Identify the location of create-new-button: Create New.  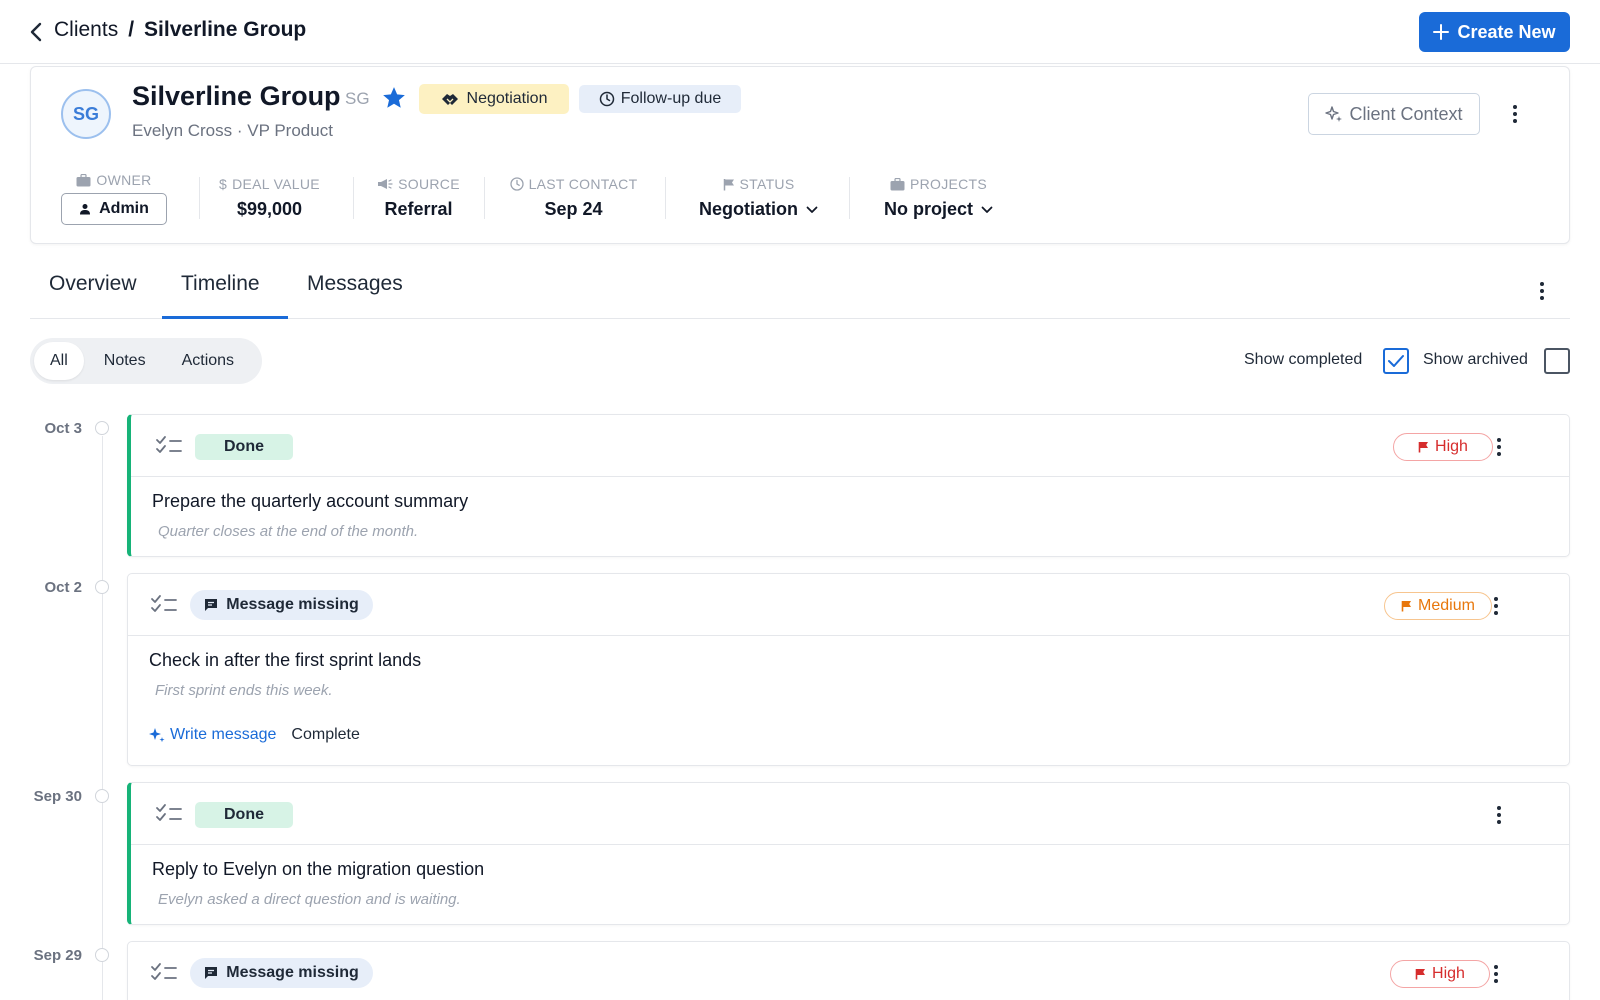
(1494, 32).